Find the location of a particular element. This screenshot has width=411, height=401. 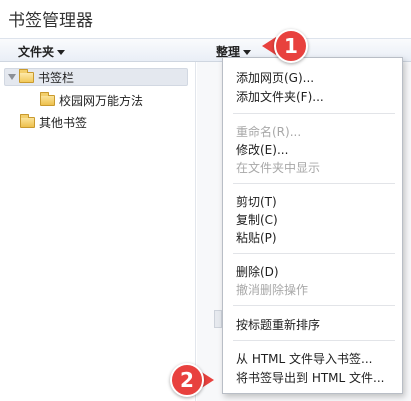

menu-item-undo-delete: 撤消删除操作 is located at coordinates (272, 289).